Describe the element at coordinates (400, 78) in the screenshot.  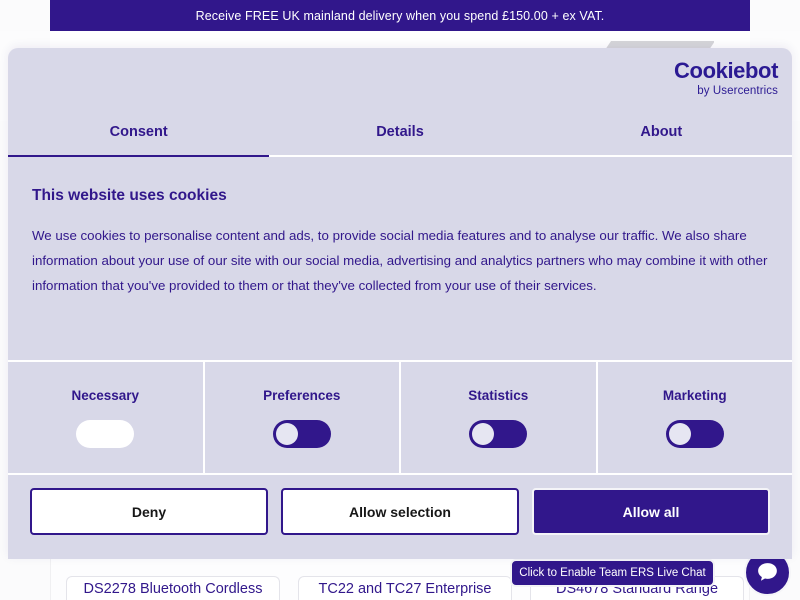
I see `cookiebot-logo-bar: Cookiebot by Usercentrics` at that location.